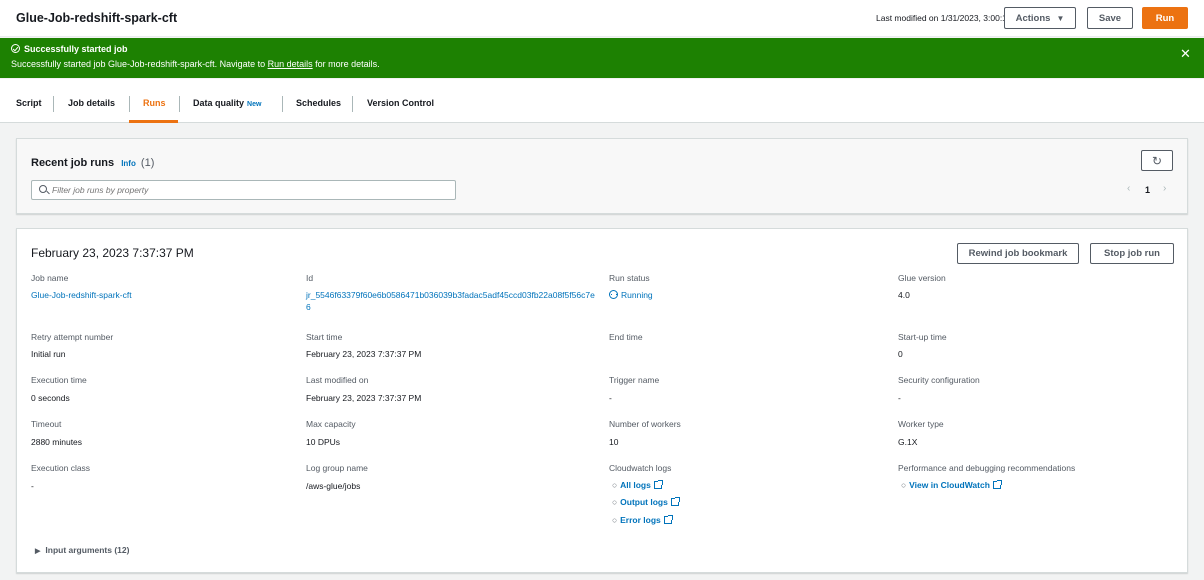 This screenshot has height=580, width=1204. What do you see at coordinates (1110, 18) in the screenshot?
I see `save-button: Save` at bounding box center [1110, 18].